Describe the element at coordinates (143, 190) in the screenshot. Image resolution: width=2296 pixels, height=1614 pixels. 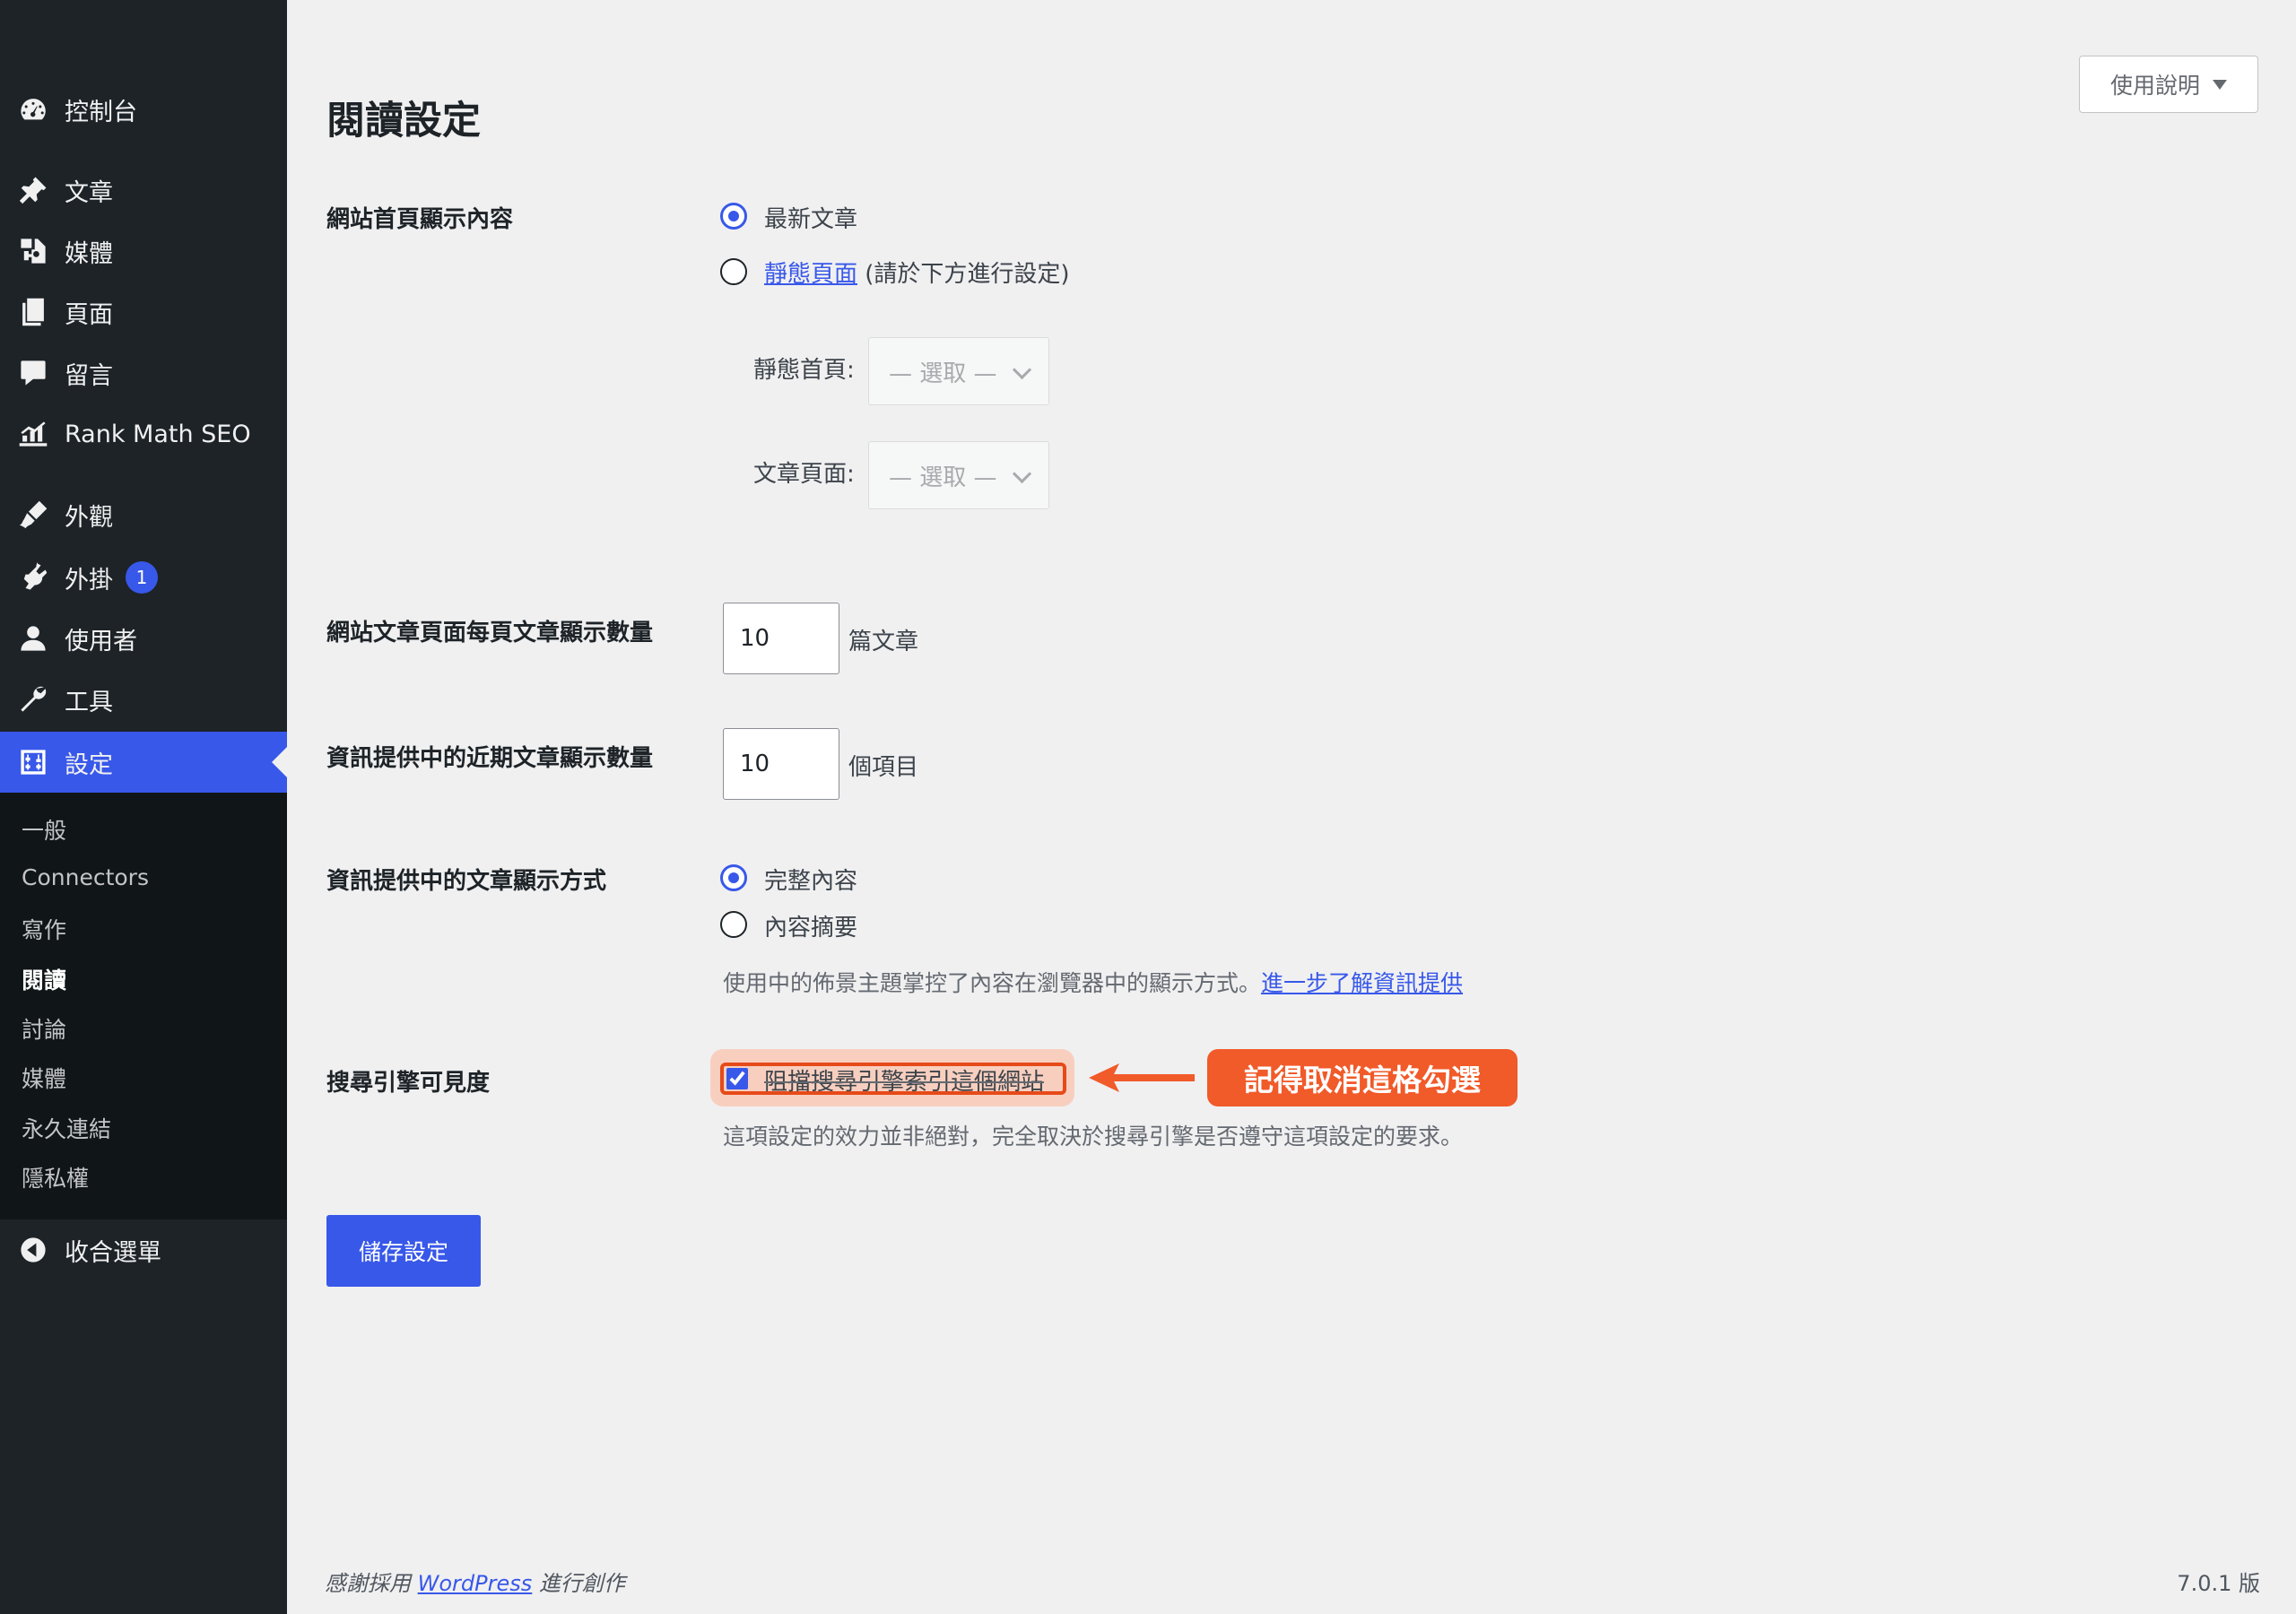
I see `menu-item-posts: 文章` at that location.